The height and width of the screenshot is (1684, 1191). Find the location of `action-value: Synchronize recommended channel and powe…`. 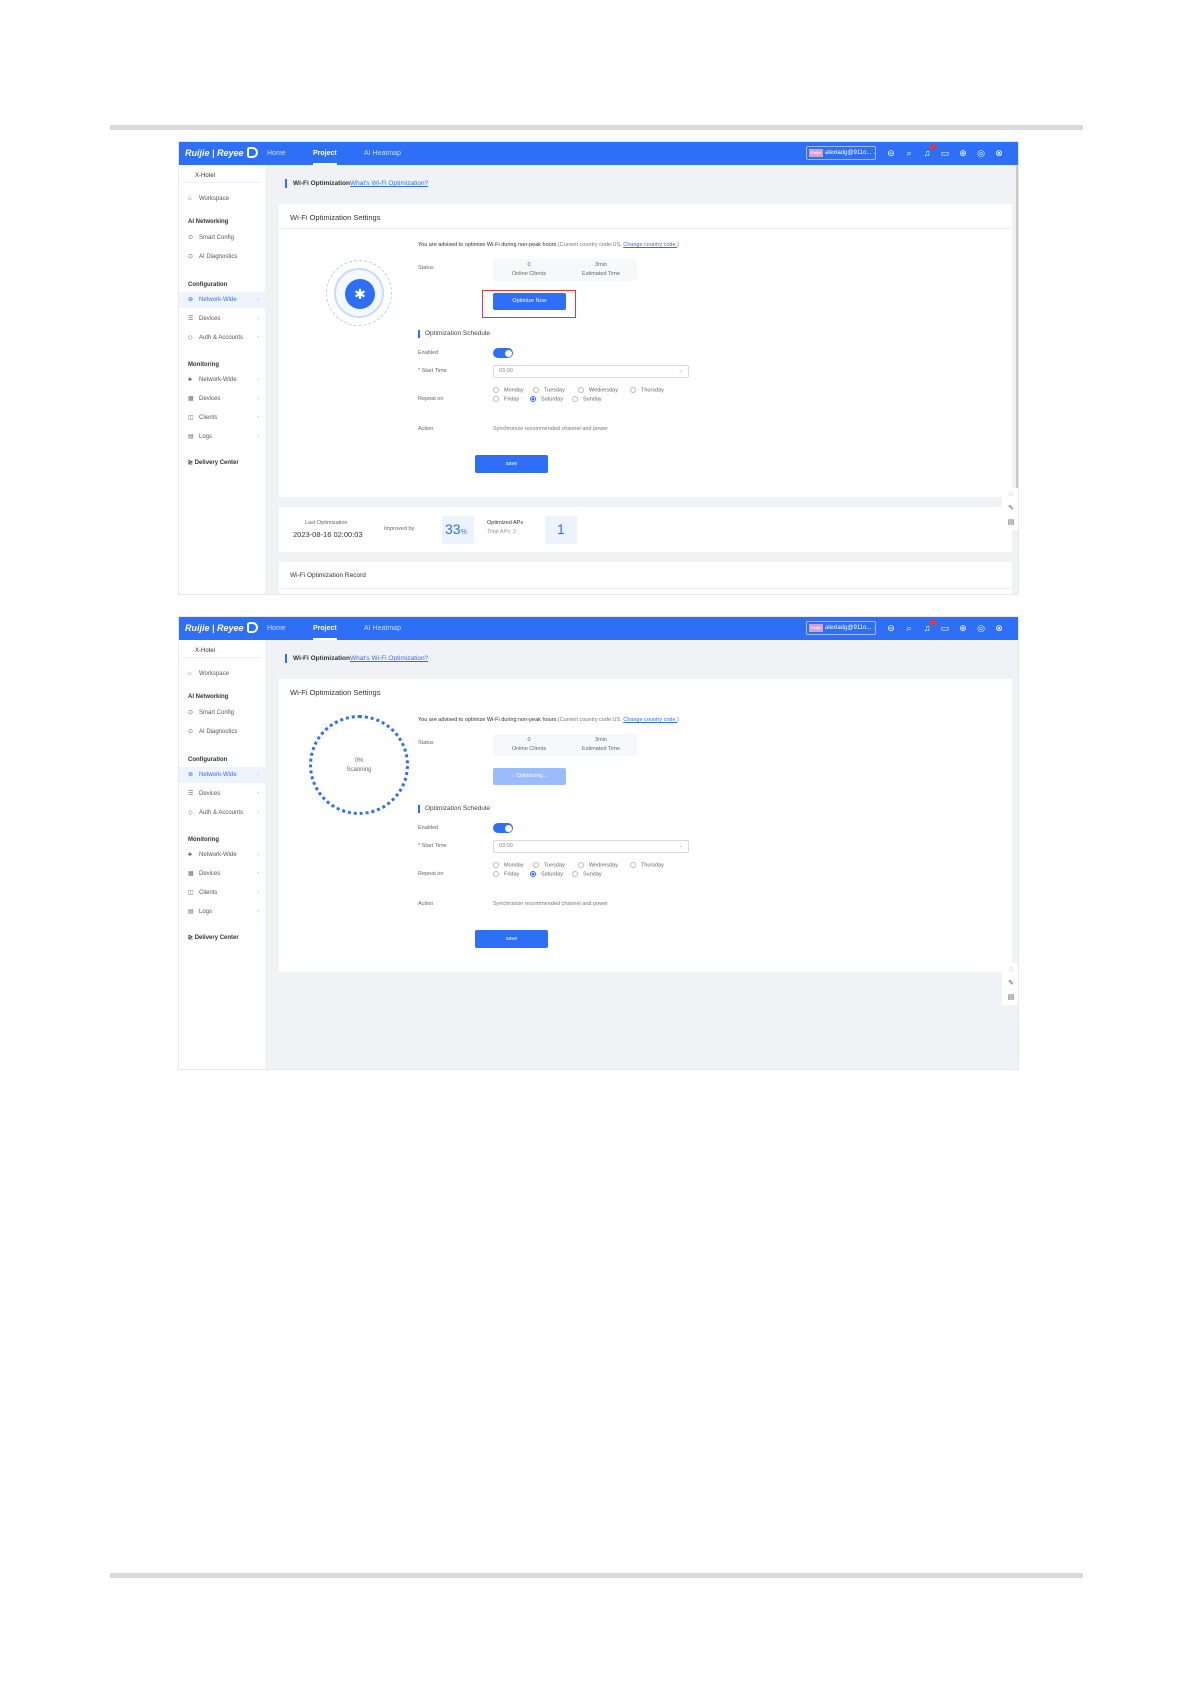

action-value: Synchronize recommended channel and powe… is located at coordinates (550, 904).